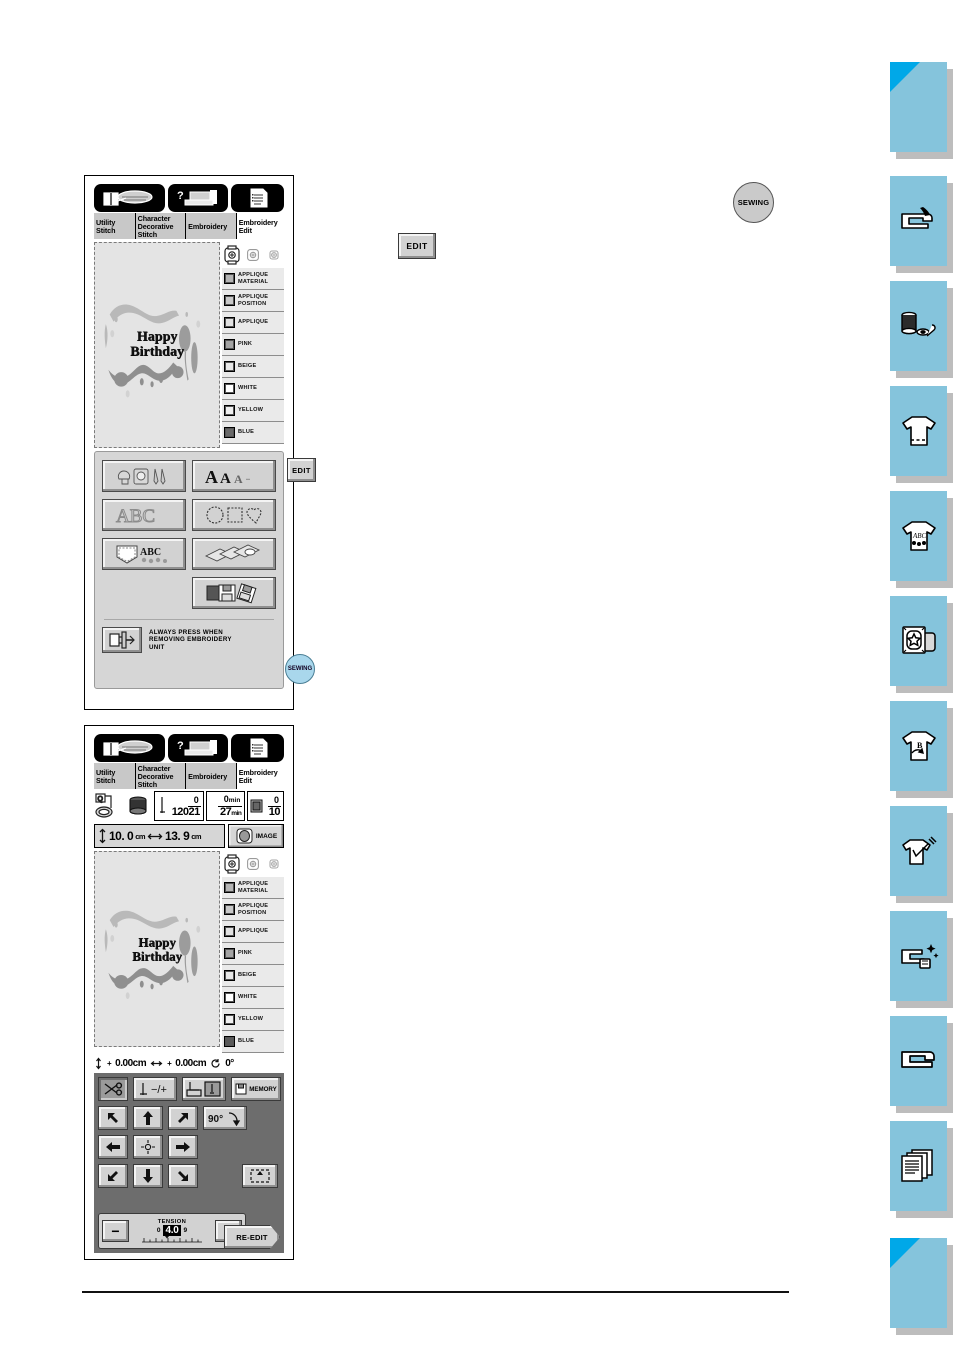 The height and width of the screenshot is (1349, 954). What do you see at coordinates (300, 669) in the screenshot?
I see `sewing-button-screen1: SEWING` at bounding box center [300, 669].